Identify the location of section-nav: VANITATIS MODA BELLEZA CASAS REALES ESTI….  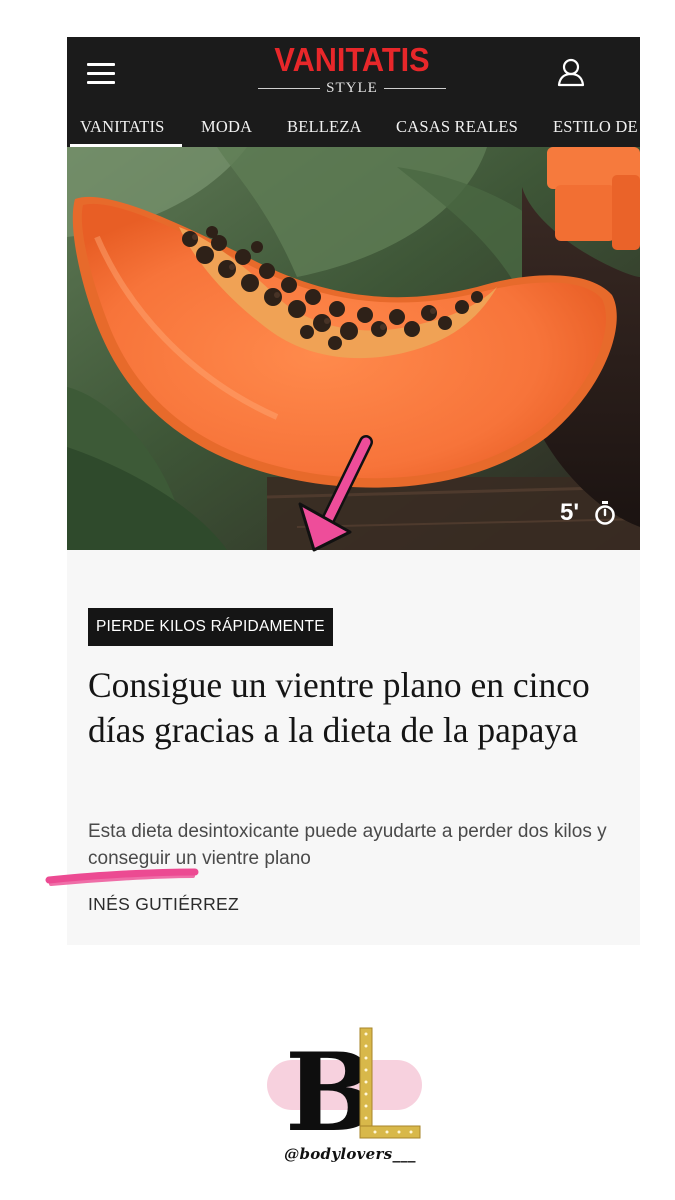
(353, 130).